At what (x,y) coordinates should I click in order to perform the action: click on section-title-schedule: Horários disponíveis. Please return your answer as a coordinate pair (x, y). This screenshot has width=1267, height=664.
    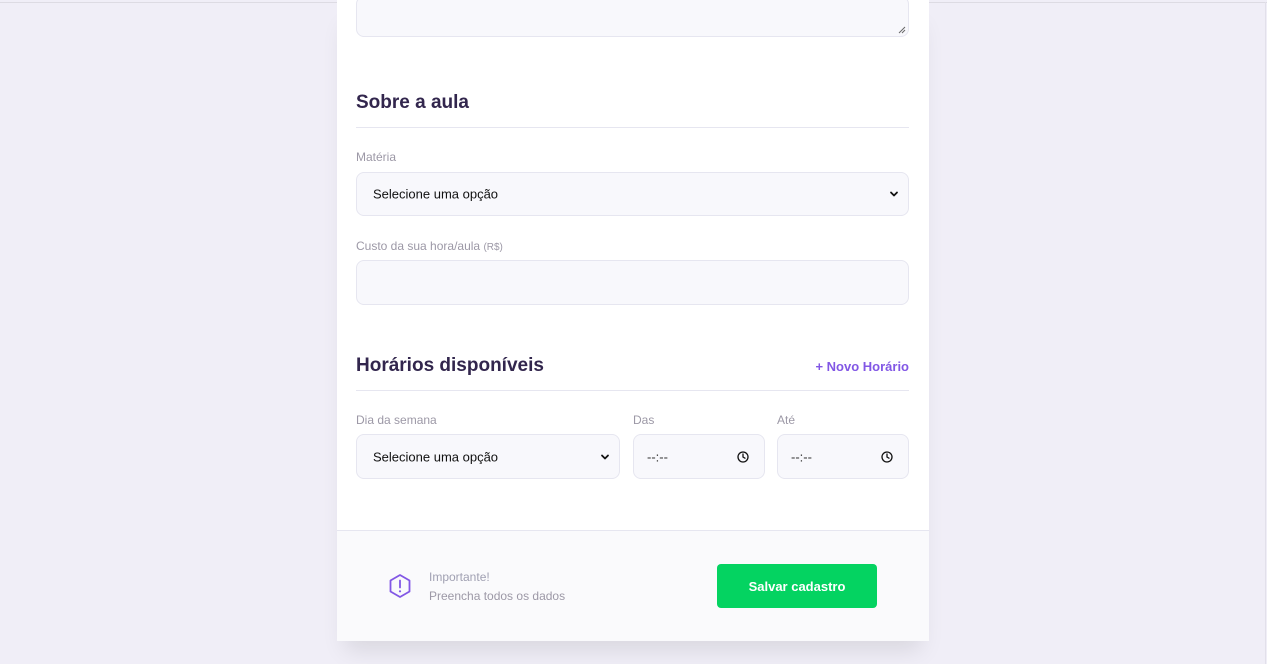
    Looking at the image, I should click on (450, 365).